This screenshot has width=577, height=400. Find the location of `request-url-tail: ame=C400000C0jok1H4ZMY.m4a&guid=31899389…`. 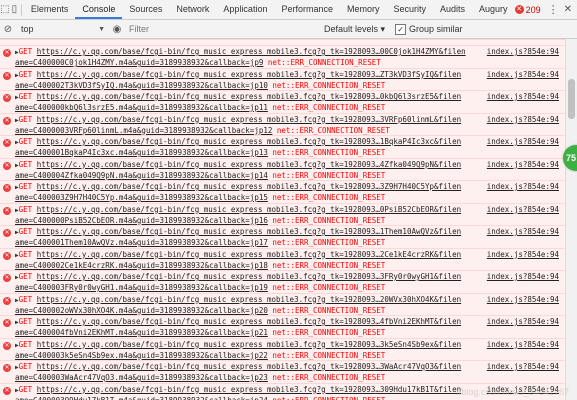

request-url-tail: ame=C400000C0jok1H4ZMY.m4a&guid=31899389… is located at coordinates (139, 62).